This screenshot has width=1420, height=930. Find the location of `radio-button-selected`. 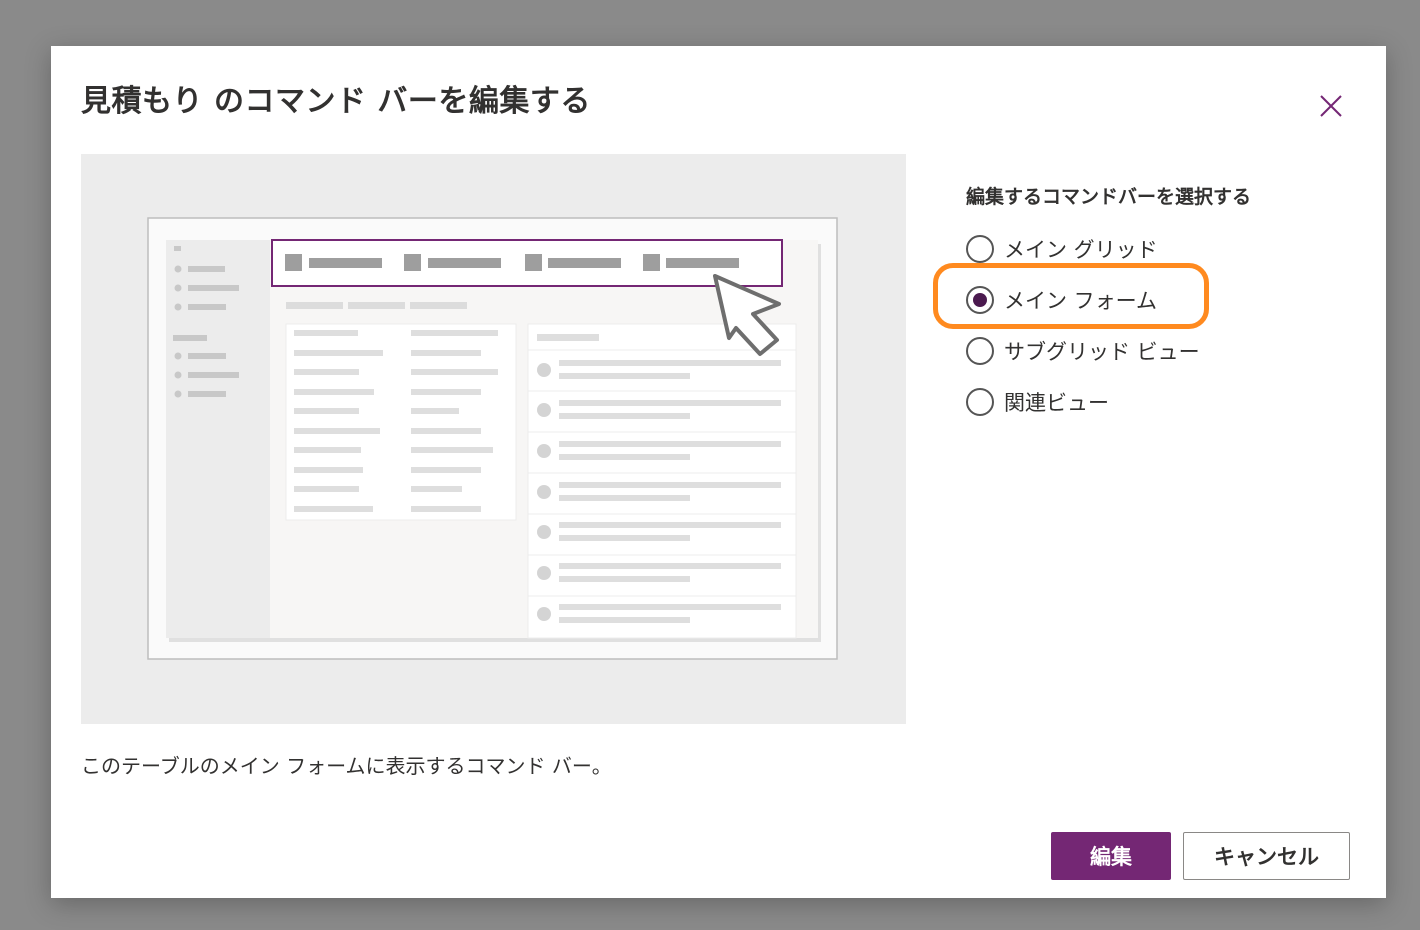

radio-button-selected is located at coordinates (980, 300).